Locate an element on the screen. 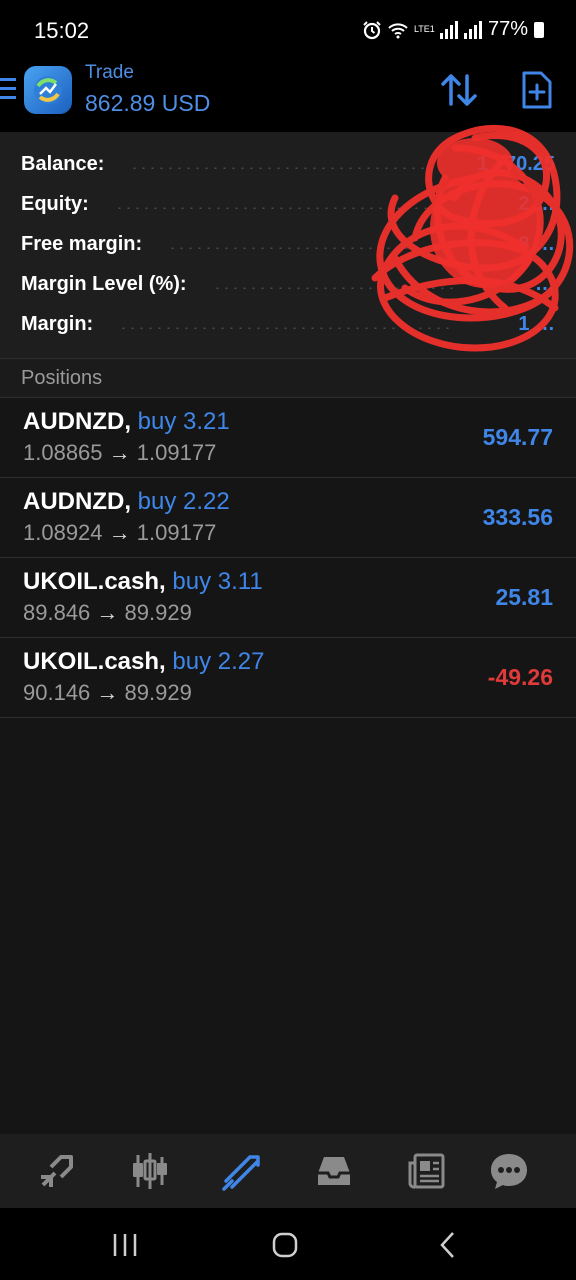 This screenshot has height=1280, width=576. free-margin-label: Free margin: is located at coordinates (82, 243).